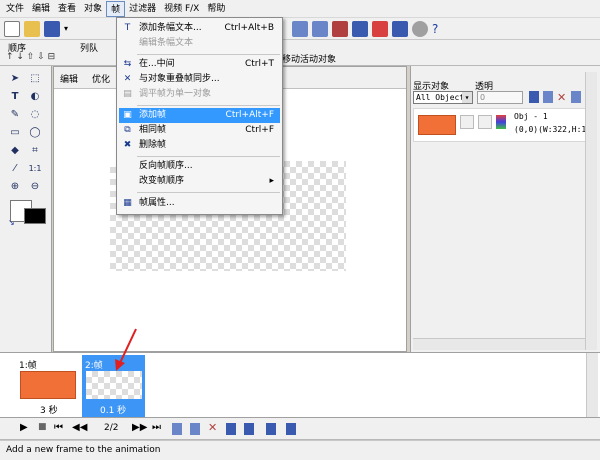  Describe the element at coordinates (93, 9) in the screenshot. I see `menu-object: 对象` at that location.